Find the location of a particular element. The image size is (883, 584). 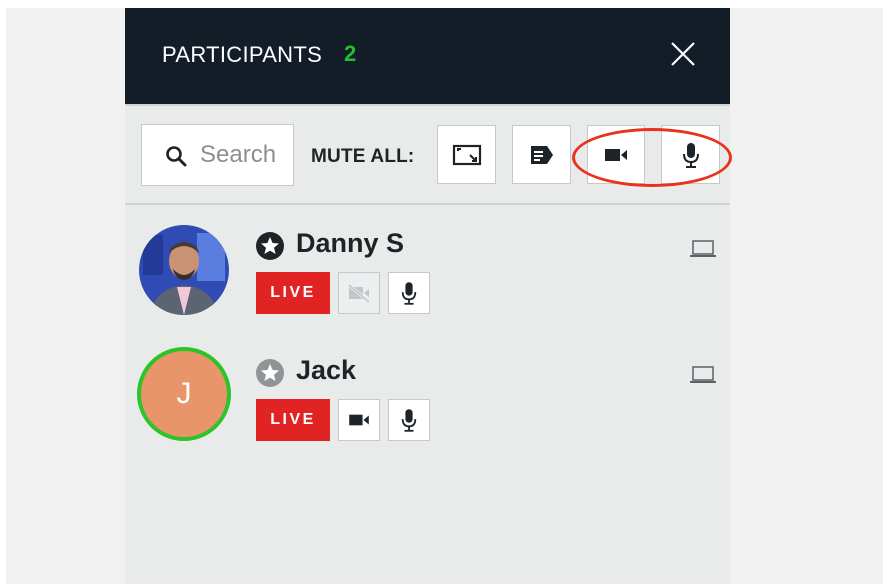

close-icon is located at coordinates (683, 54).